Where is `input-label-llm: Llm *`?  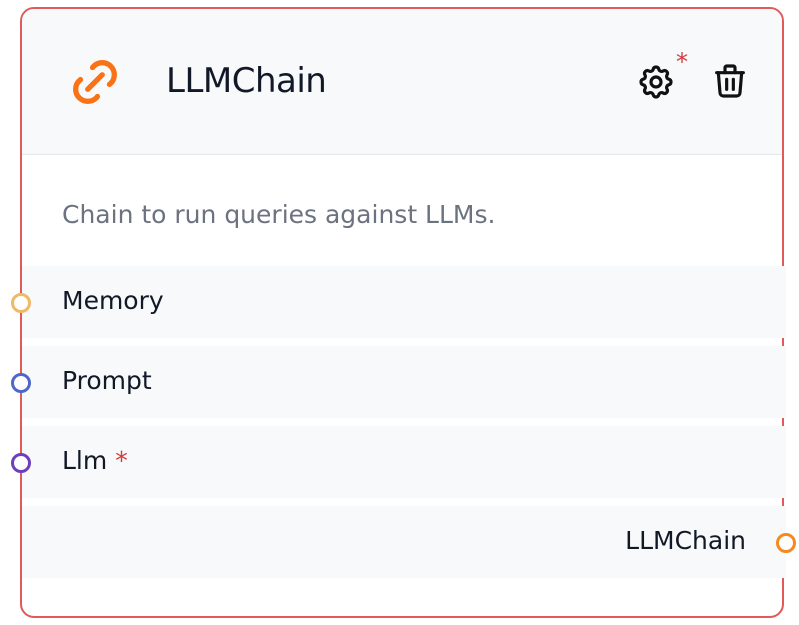
input-label-llm: Llm * is located at coordinates (95, 461).